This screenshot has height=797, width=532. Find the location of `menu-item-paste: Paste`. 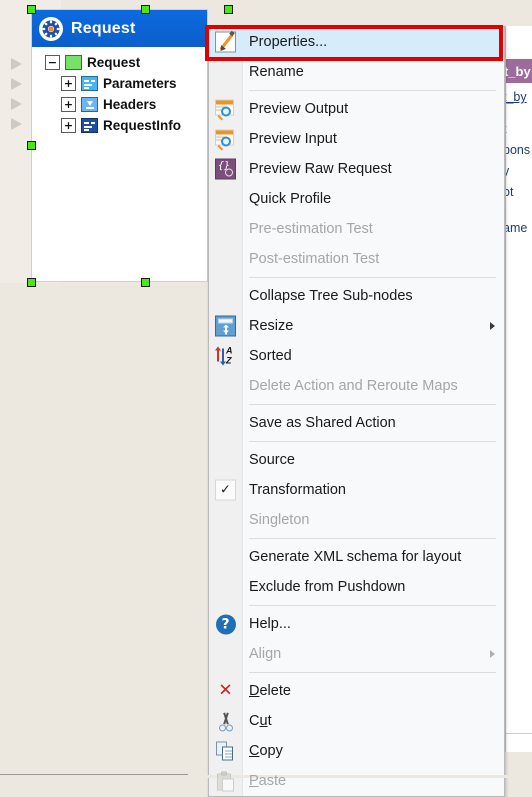

menu-item-paste: Paste is located at coordinates (356, 781).